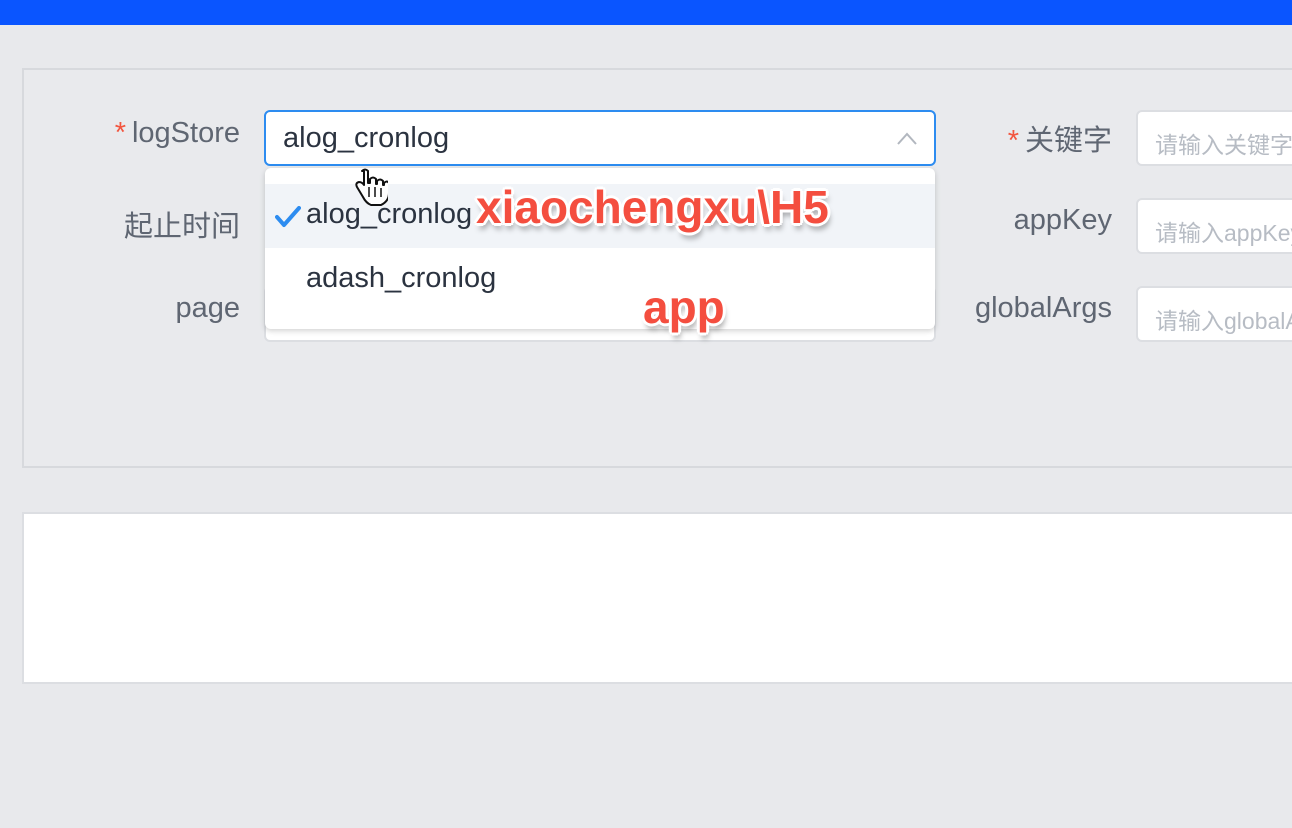 The width and height of the screenshot is (1292, 828). Describe the element at coordinates (1214, 138) in the screenshot. I see `keyword-input: 请输入关键字` at that location.